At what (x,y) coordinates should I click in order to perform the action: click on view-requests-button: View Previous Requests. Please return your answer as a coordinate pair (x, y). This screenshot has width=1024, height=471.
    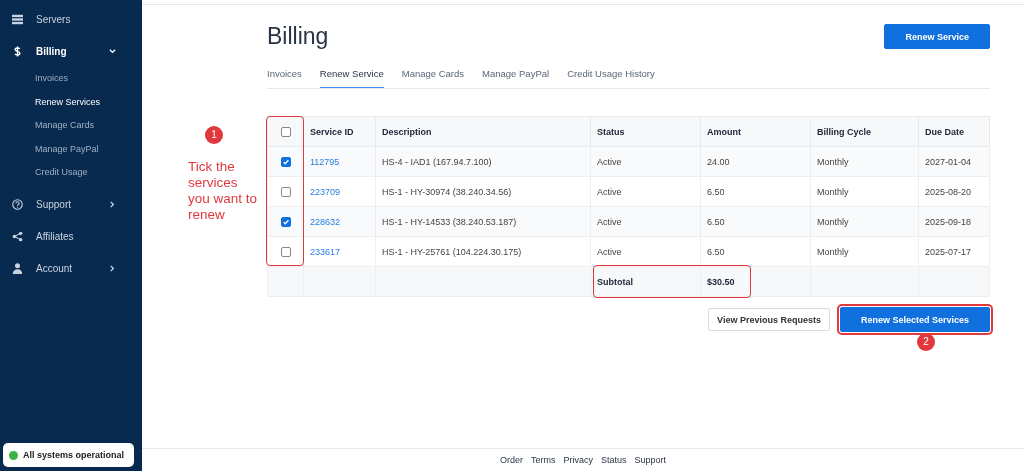
    Looking at the image, I should click on (769, 319).